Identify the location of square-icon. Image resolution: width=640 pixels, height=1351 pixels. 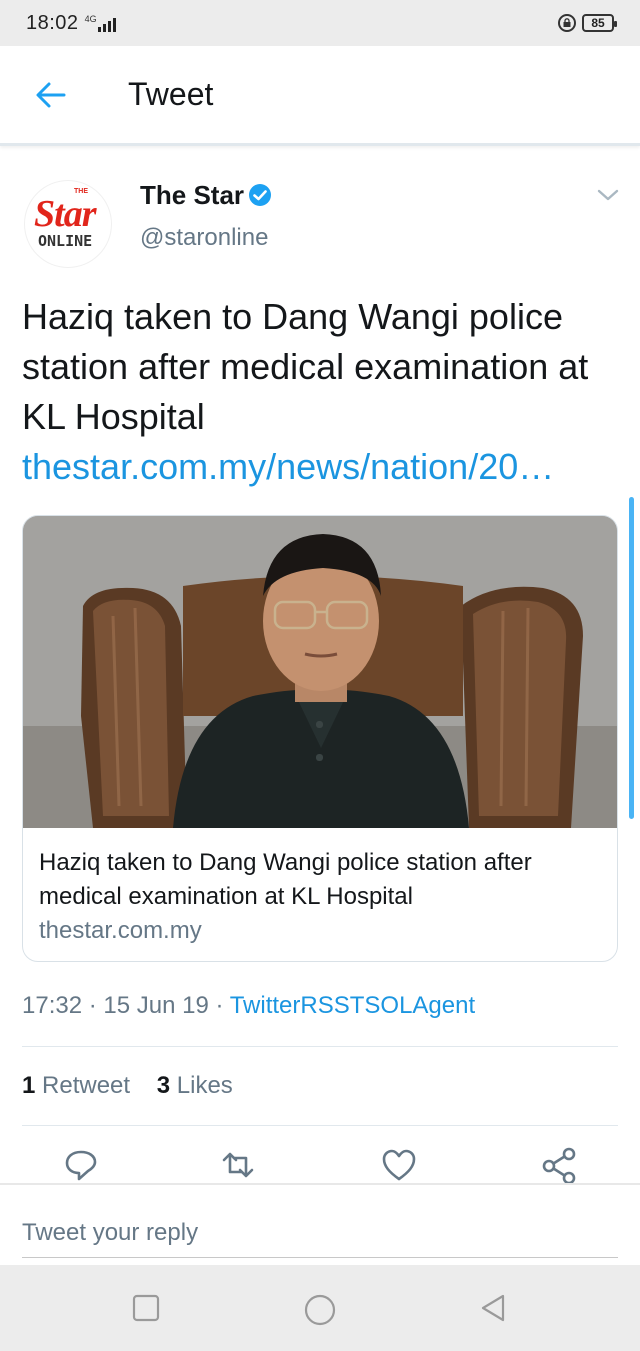
(146, 1308).